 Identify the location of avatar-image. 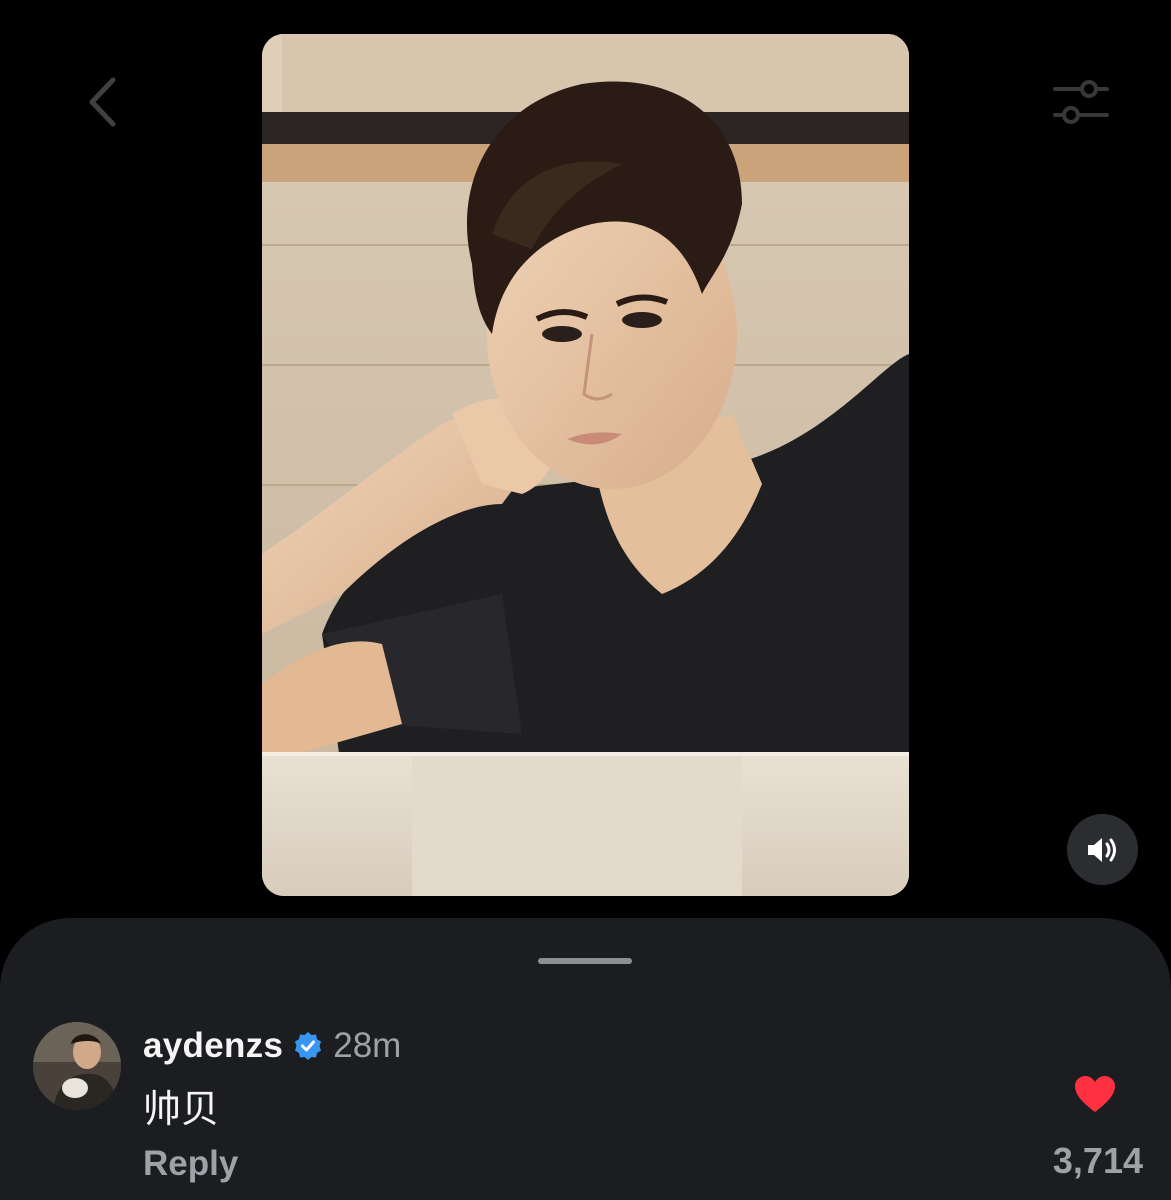
(77, 1066).